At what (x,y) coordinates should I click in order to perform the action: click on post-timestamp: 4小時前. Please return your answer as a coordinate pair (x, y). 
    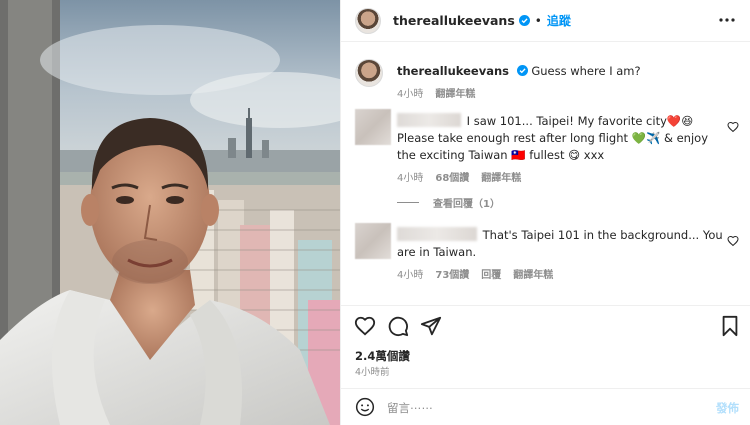
    Looking at the image, I should click on (372, 371).